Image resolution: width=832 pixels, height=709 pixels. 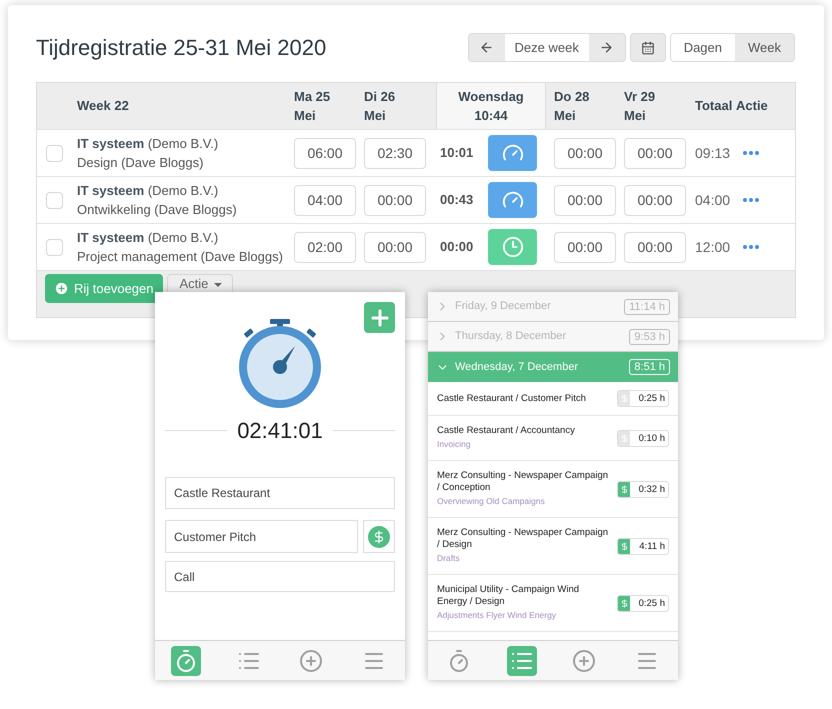 I want to click on row-total: 04:00, so click(x=713, y=200).